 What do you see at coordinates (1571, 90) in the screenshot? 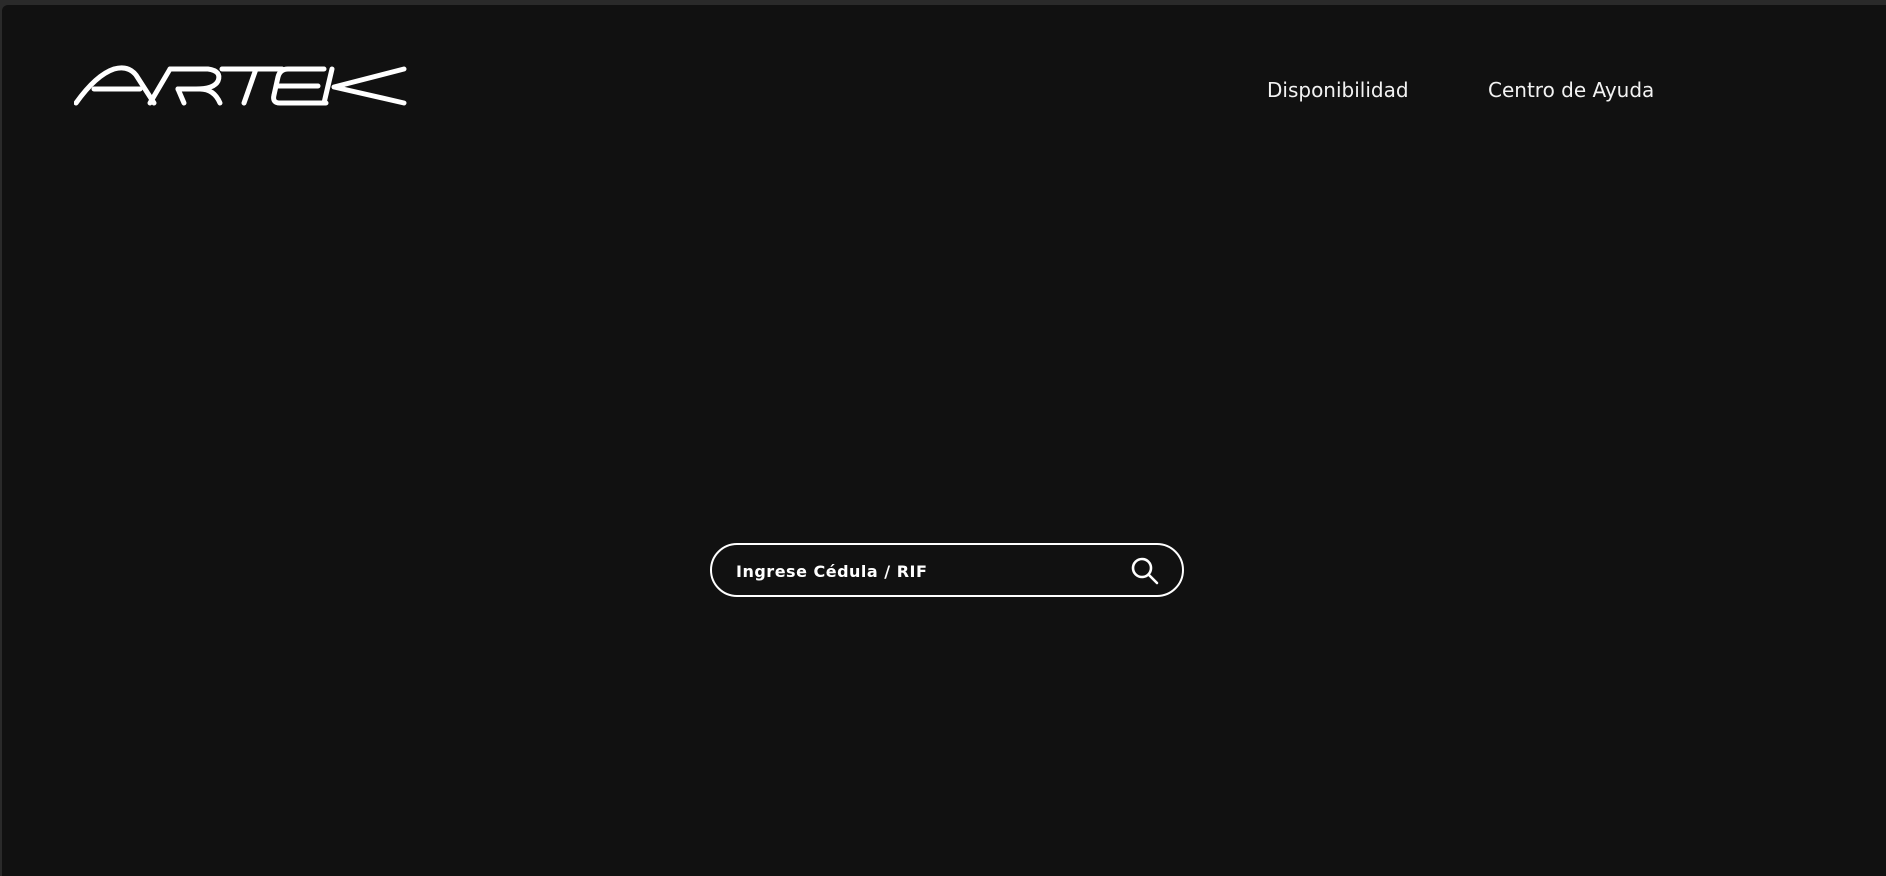
I see `nav-link-centro-de-ayuda: Centro de Ayuda` at bounding box center [1571, 90].